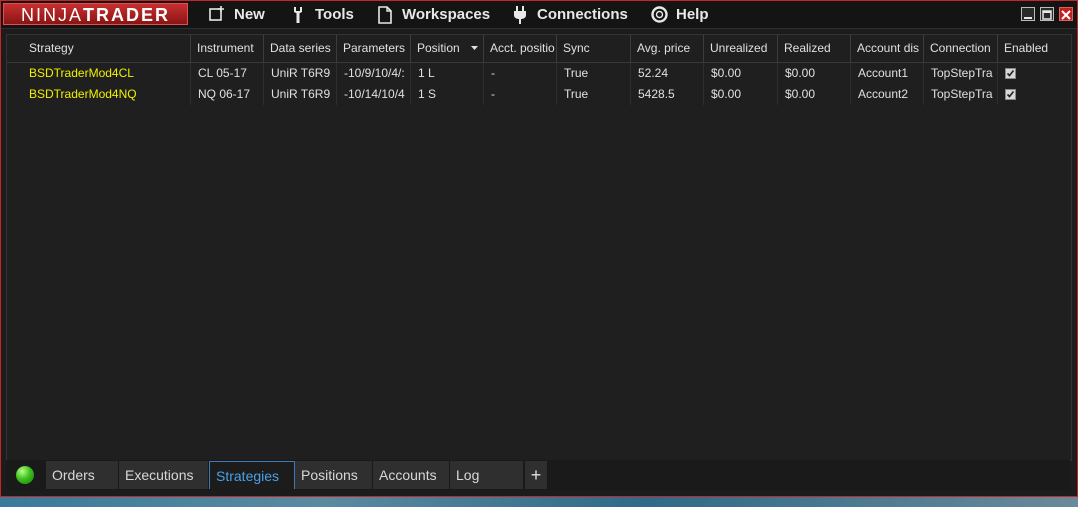  What do you see at coordinates (667, 94) in the screenshot?
I see `cell-avg-price: 5428.5` at bounding box center [667, 94].